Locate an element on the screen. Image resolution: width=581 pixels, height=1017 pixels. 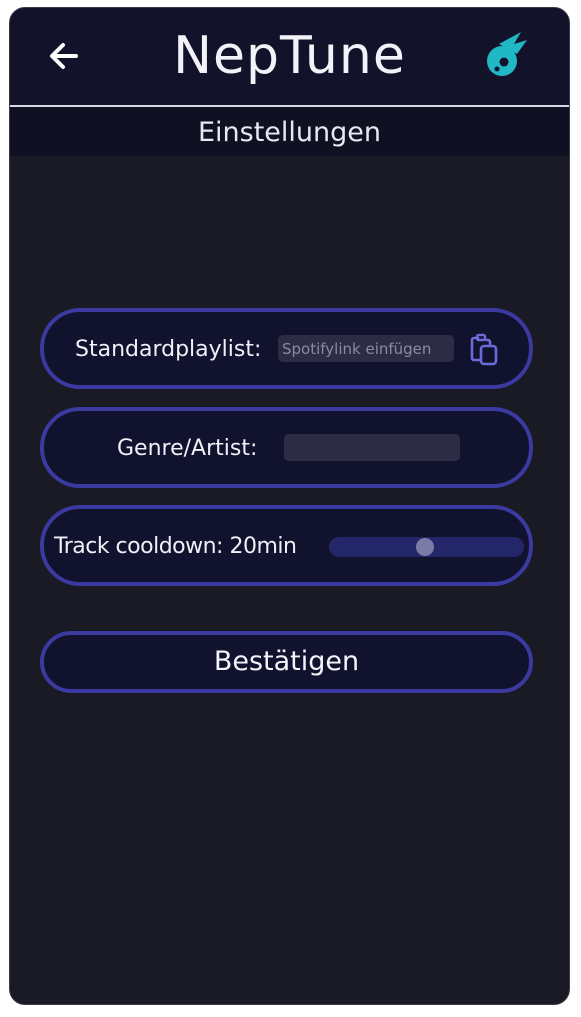
app-logo is located at coordinates (506, 55).